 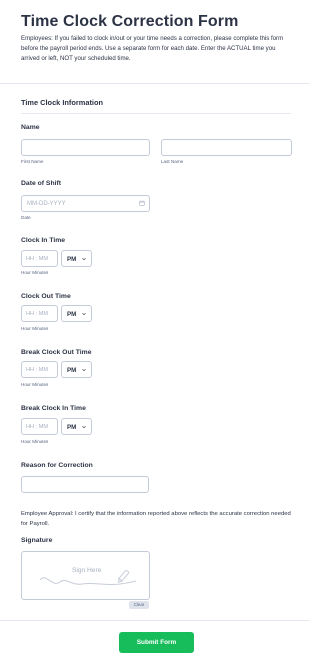 What do you see at coordinates (130, 21) in the screenshot?
I see `form-title: Time Clock Correction Form` at bounding box center [130, 21].